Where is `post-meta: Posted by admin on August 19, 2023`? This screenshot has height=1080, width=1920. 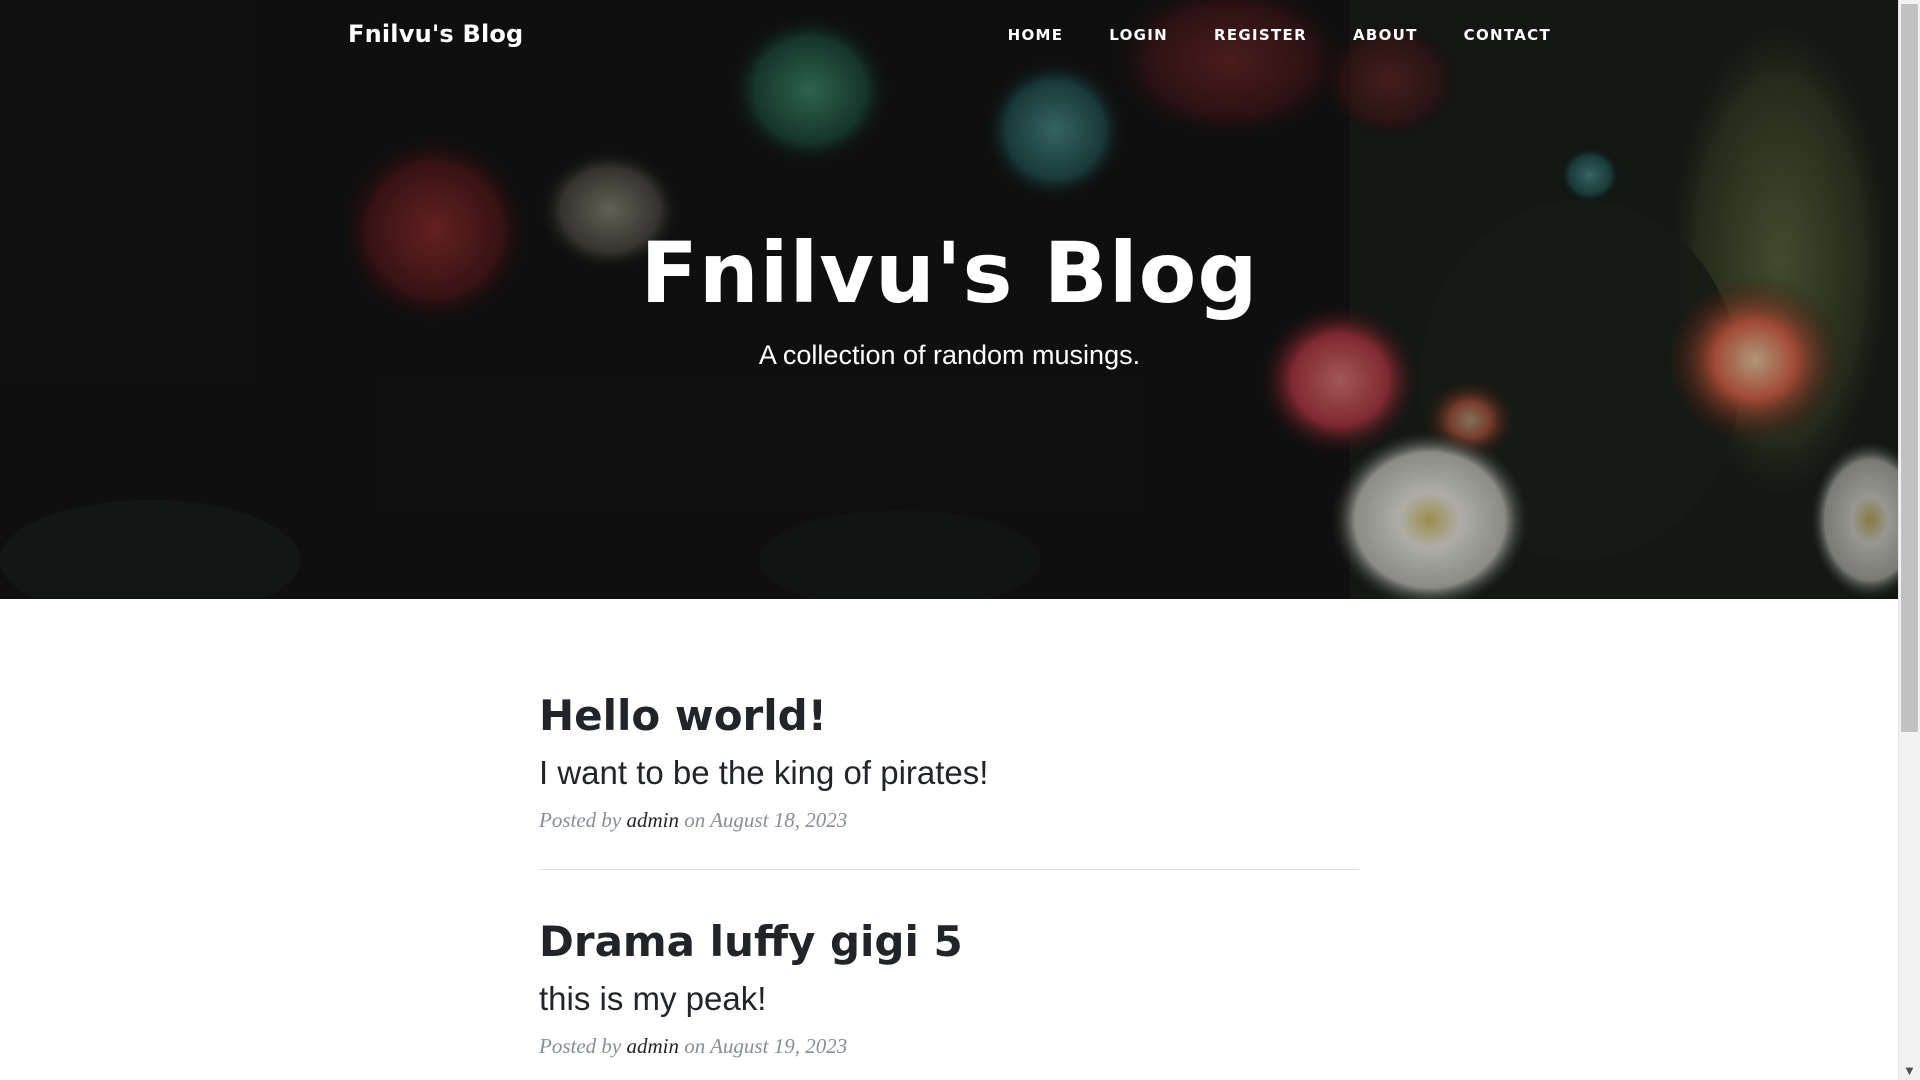
post-meta: Posted by admin on August 19, 2023 is located at coordinates (949, 1046).